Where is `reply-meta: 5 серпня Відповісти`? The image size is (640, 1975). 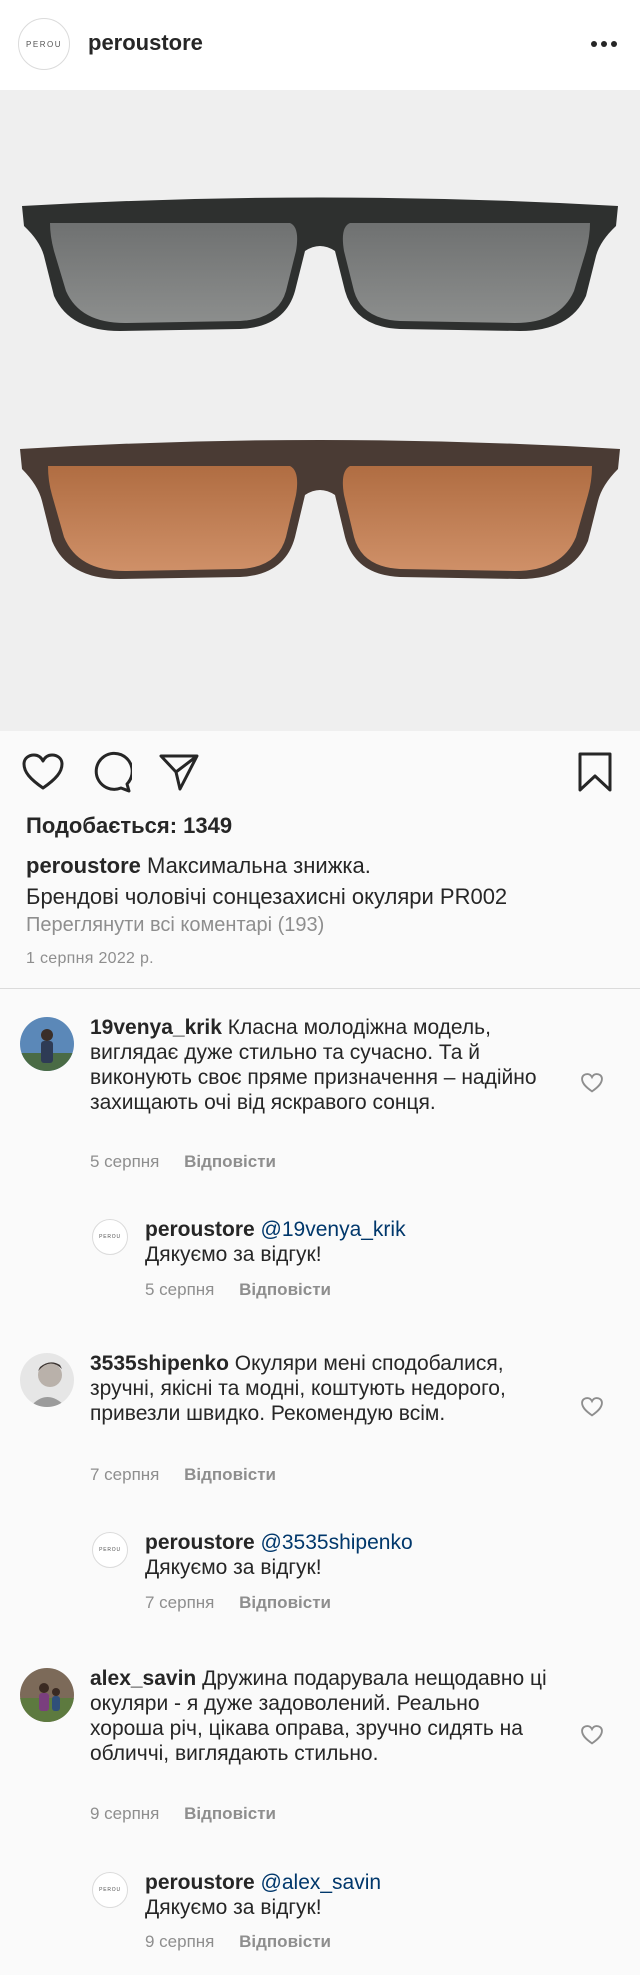
reply-meta: 5 серпня Відповісти is located at coordinates (238, 1290).